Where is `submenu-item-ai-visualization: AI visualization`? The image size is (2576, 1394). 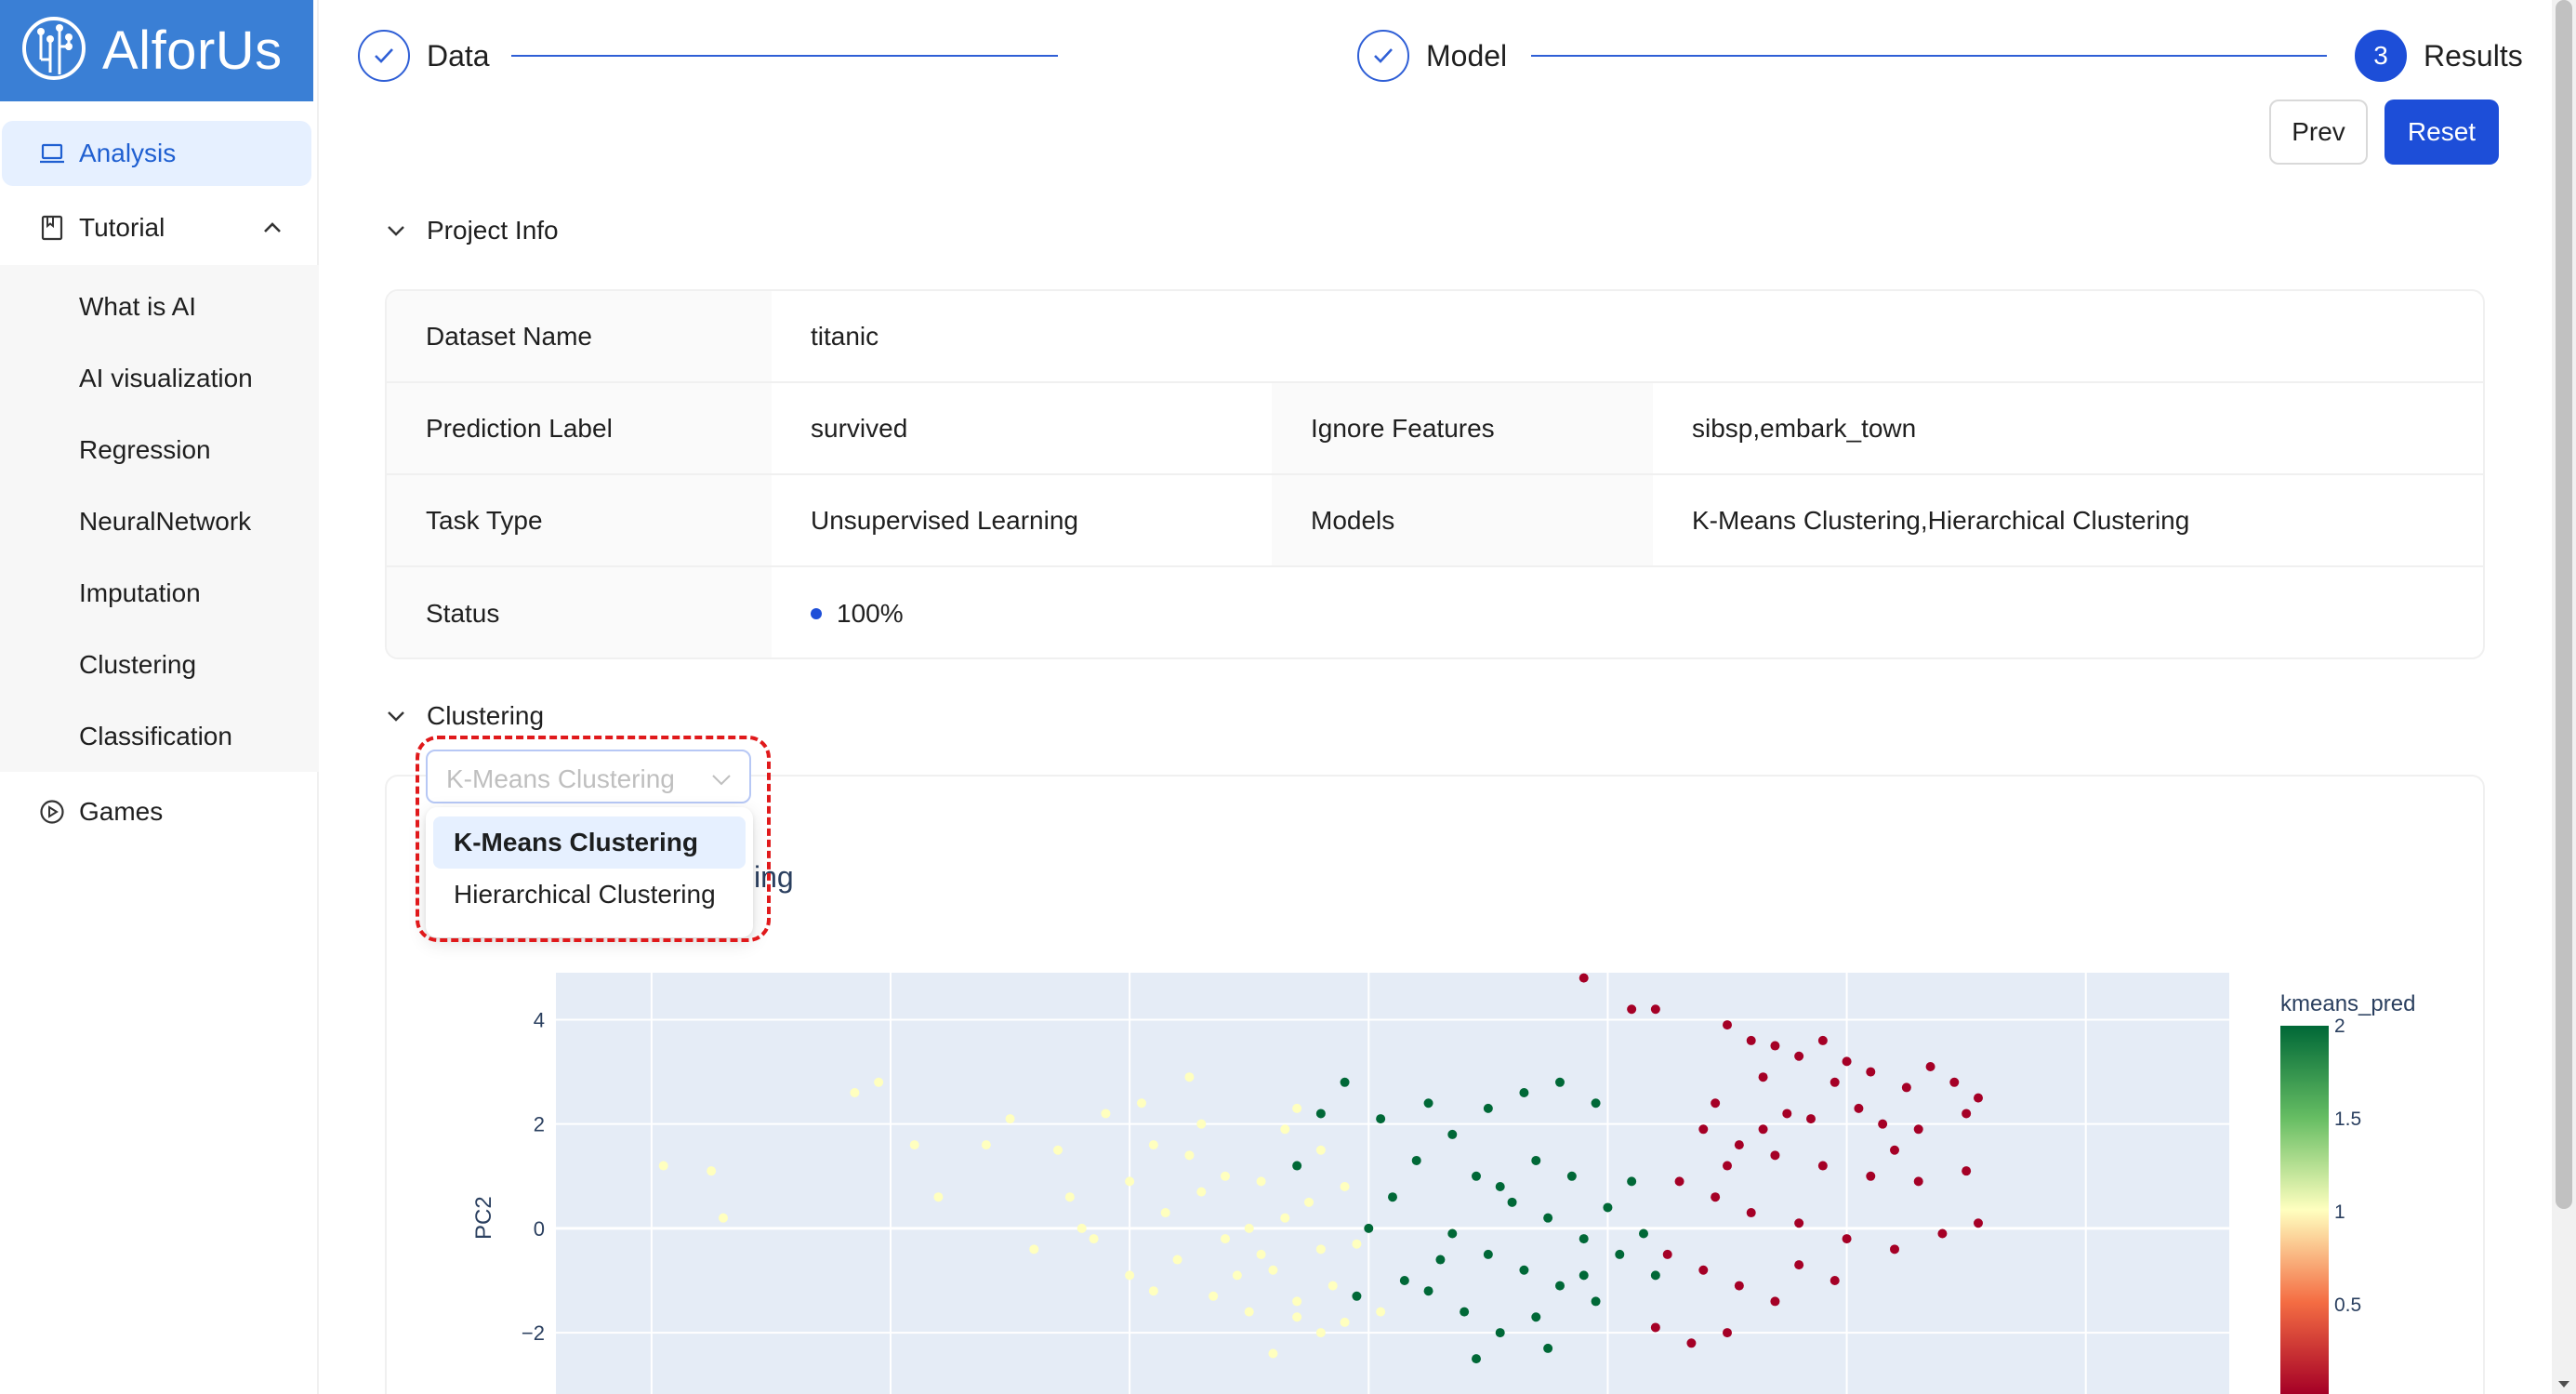
submenu-item-ai-visualization: AI visualization is located at coordinates (166, 379).